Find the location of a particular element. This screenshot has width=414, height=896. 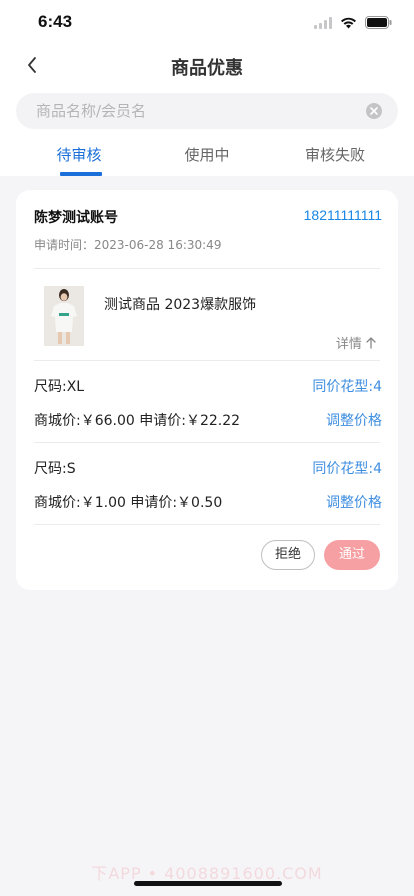

tab-active-indicator is located at coordinates (81, 174).